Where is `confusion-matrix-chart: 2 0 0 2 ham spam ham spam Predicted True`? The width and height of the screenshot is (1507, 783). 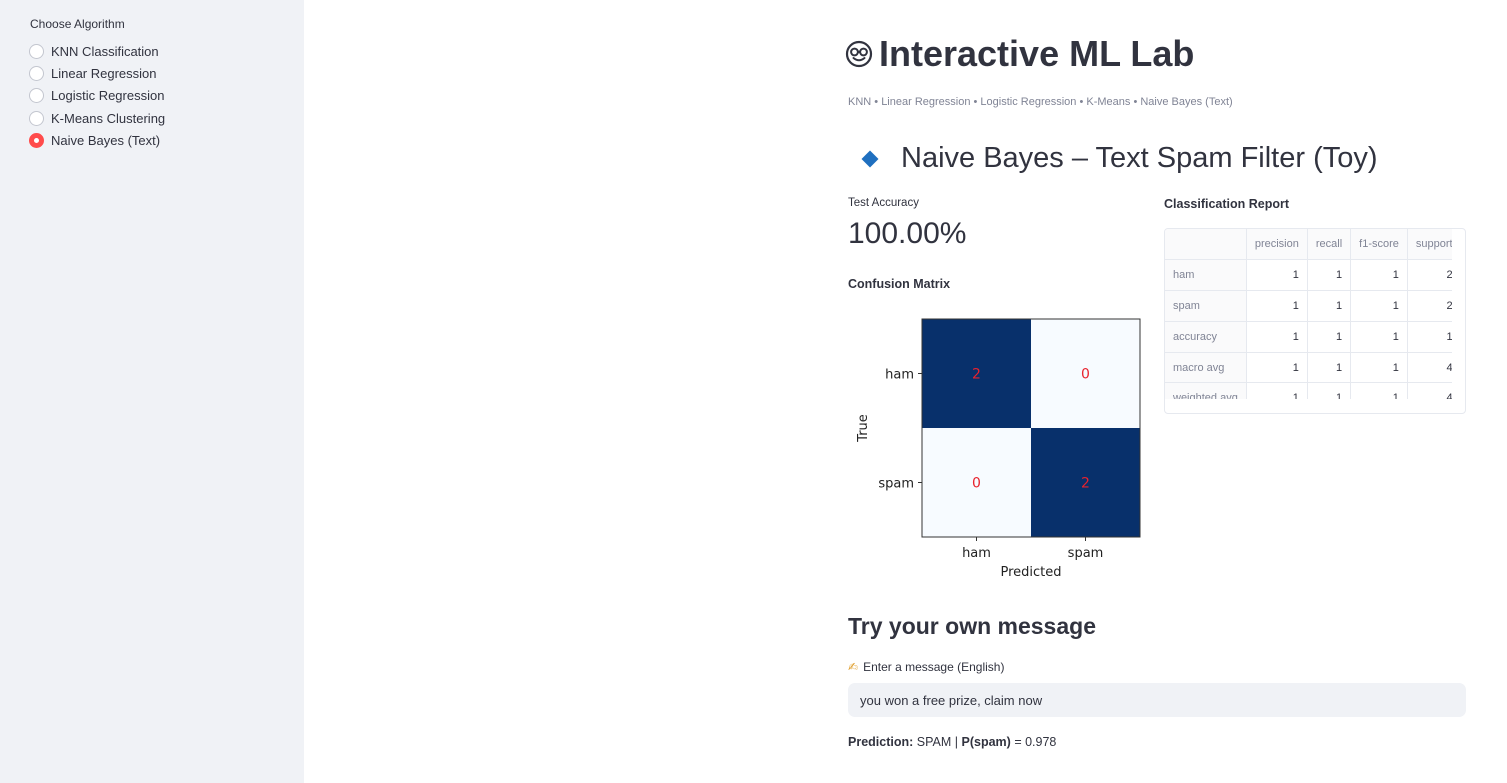 confusion-matrix-chart: 2 0 0 2 ham spam ham spam Predicted True is located at coordinates (998, 449).